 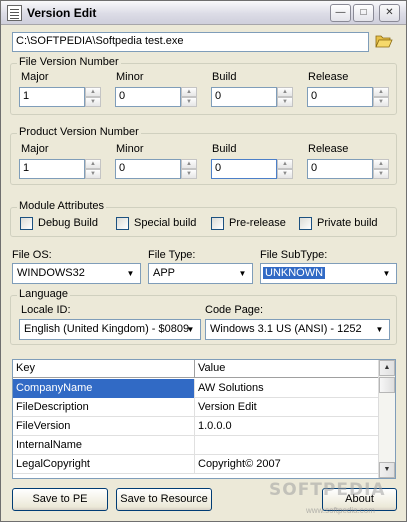 I want to click on file-subtype-value: UNKNOWN, so click(x=294, y=273).